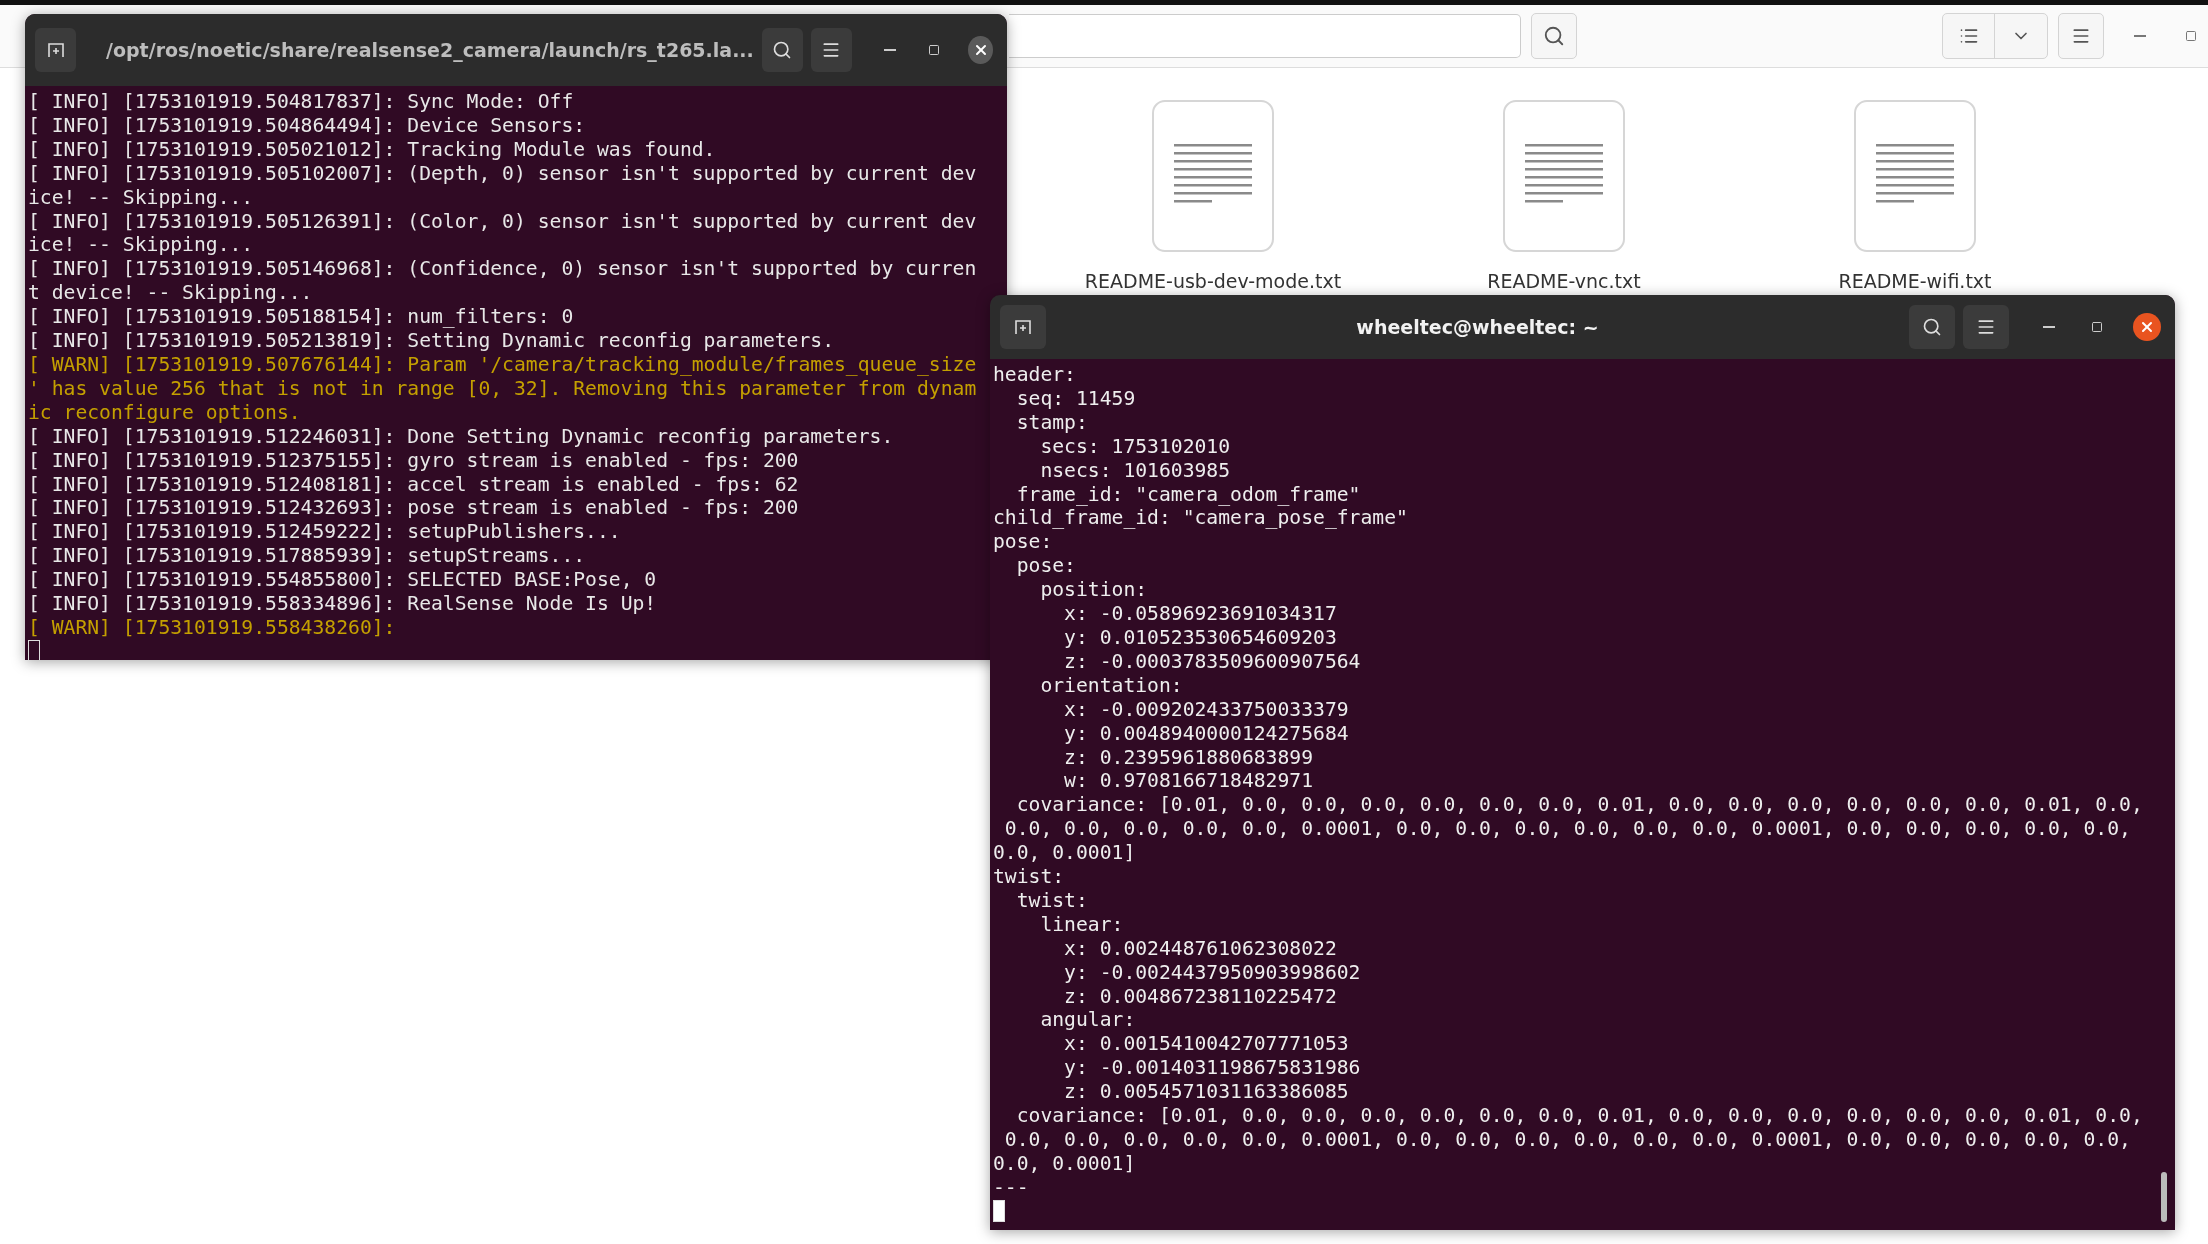 The height and width of the screenshot is (1244, 2208). What do you see at coordinates (1200, 637) in the screenshot?
I see `terminal-line: y: 0.010523530654609203` at bounding box center [1200, 637].